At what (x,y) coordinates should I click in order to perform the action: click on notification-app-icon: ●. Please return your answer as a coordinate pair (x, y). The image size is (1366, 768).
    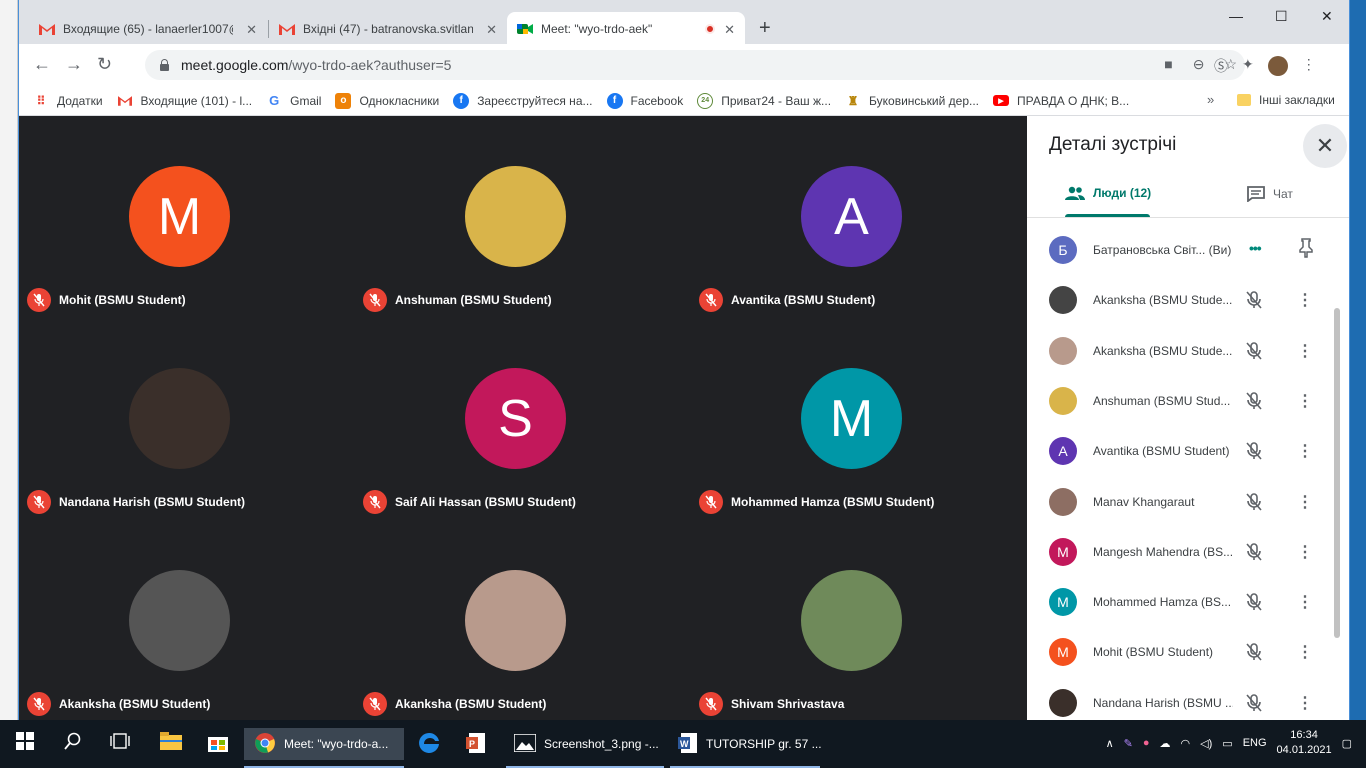
    Looking at the image, I should click on (1146, 743).